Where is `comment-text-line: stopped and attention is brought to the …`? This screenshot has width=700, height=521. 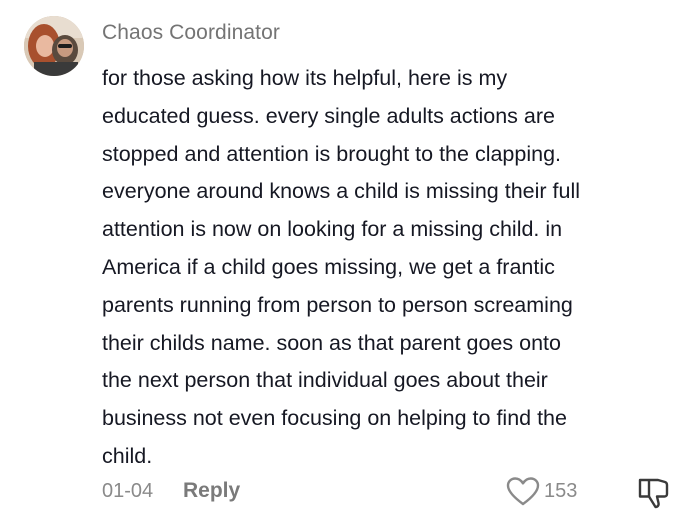
comment-text-line: stopped and attention is brought to the … is located at coordinates (332, 153).